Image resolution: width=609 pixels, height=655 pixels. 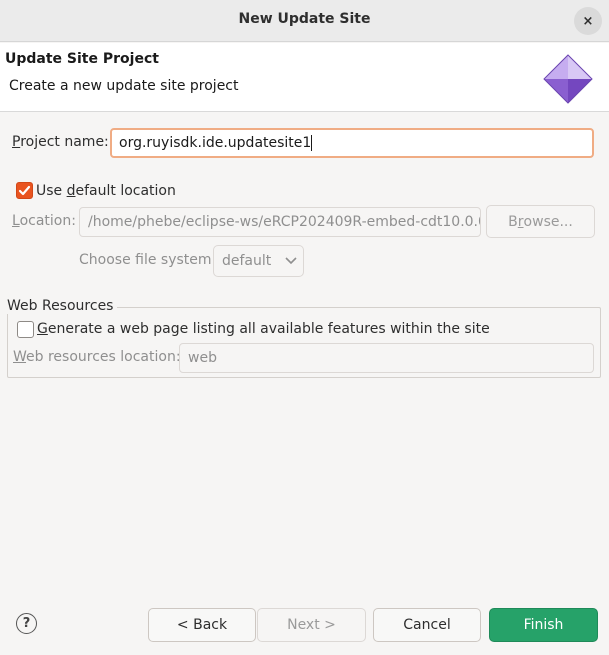 What do you see at coordinates (44, 221) in the screenshot?
I see `location-label: Location:` at bounding box center [44, 221].